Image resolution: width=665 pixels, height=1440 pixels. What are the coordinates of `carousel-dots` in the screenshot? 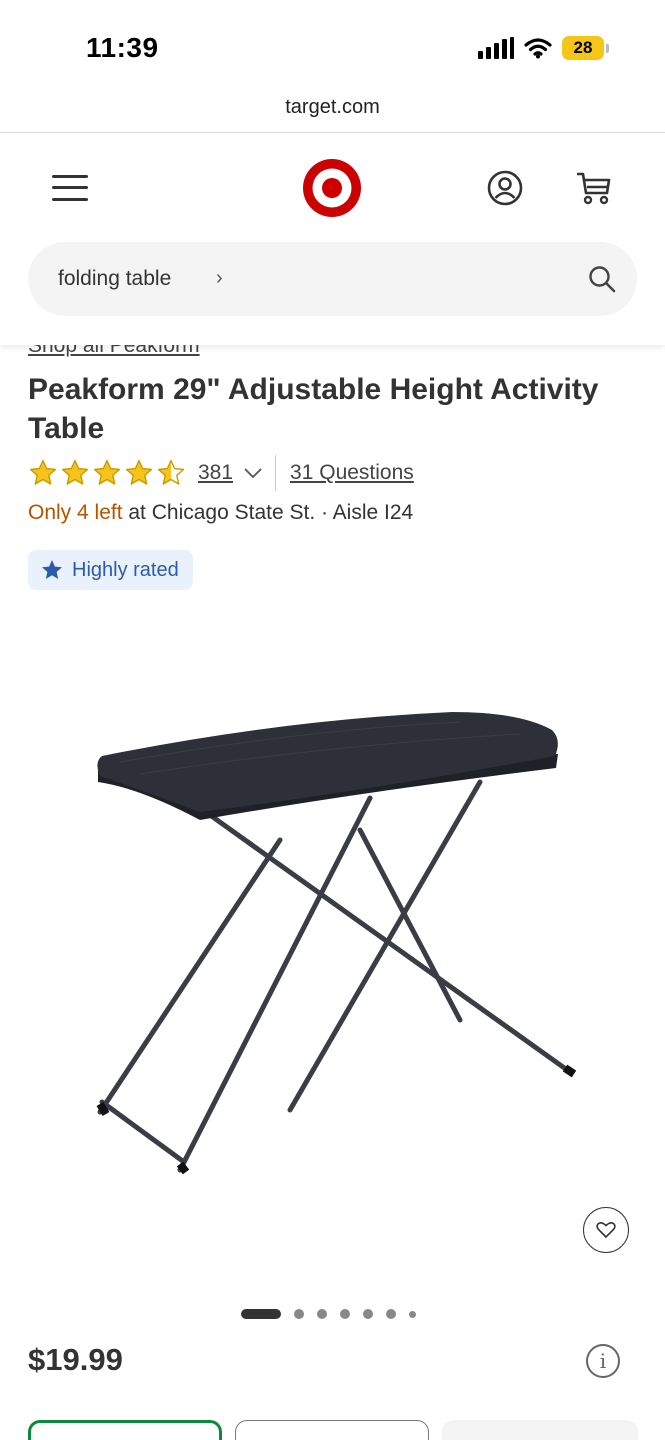 It's located at (328, 1314).